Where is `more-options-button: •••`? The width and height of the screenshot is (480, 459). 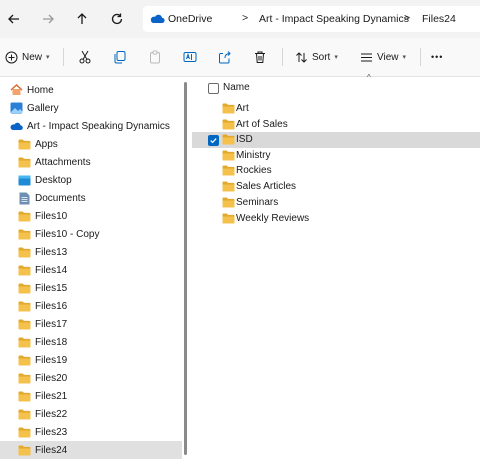
more-options-button: ••• is located at coordinates (437, 57).